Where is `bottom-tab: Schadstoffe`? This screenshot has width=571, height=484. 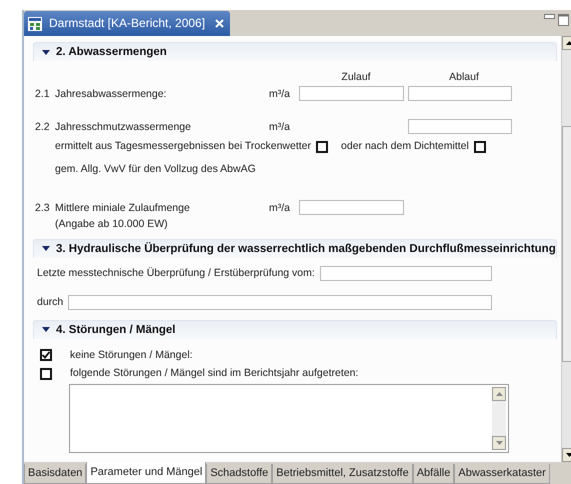
bottom-tab: Schadstoffe is located at coordinates (239, 474).